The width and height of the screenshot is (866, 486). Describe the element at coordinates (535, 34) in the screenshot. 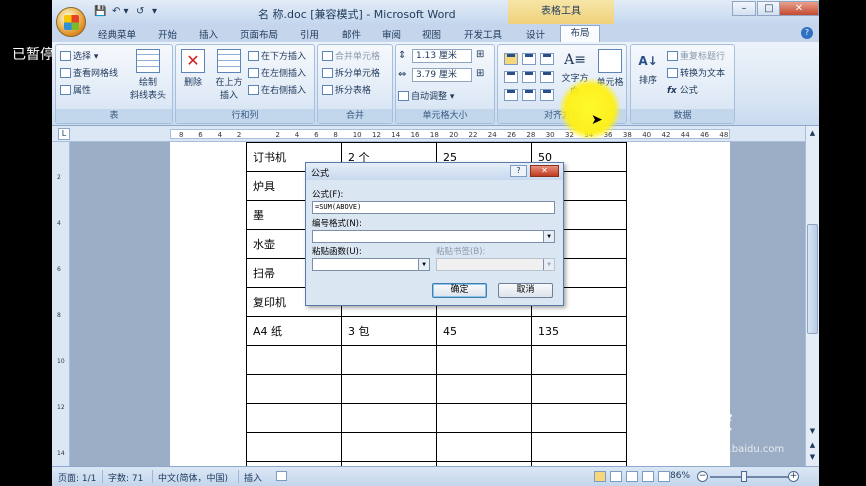

I see `tab-table-design: 设计` at that location.